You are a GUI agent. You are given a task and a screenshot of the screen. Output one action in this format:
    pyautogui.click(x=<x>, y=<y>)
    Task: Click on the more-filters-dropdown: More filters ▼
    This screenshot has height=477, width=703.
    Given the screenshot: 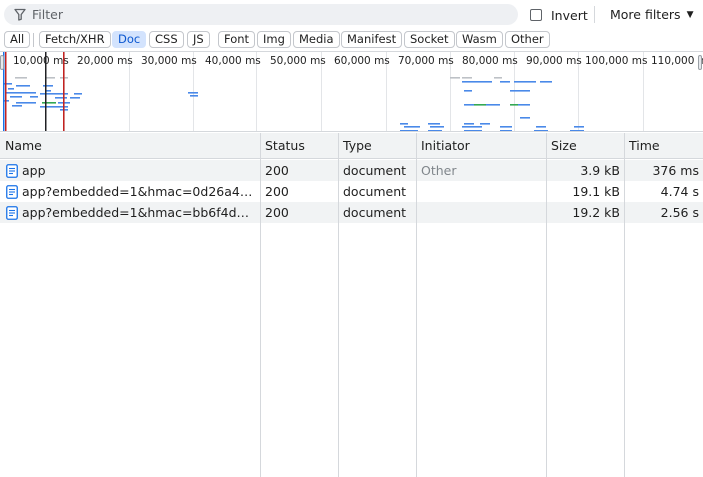 What is the action you would take?
    pyautogui.click(x=651, y=14)
    